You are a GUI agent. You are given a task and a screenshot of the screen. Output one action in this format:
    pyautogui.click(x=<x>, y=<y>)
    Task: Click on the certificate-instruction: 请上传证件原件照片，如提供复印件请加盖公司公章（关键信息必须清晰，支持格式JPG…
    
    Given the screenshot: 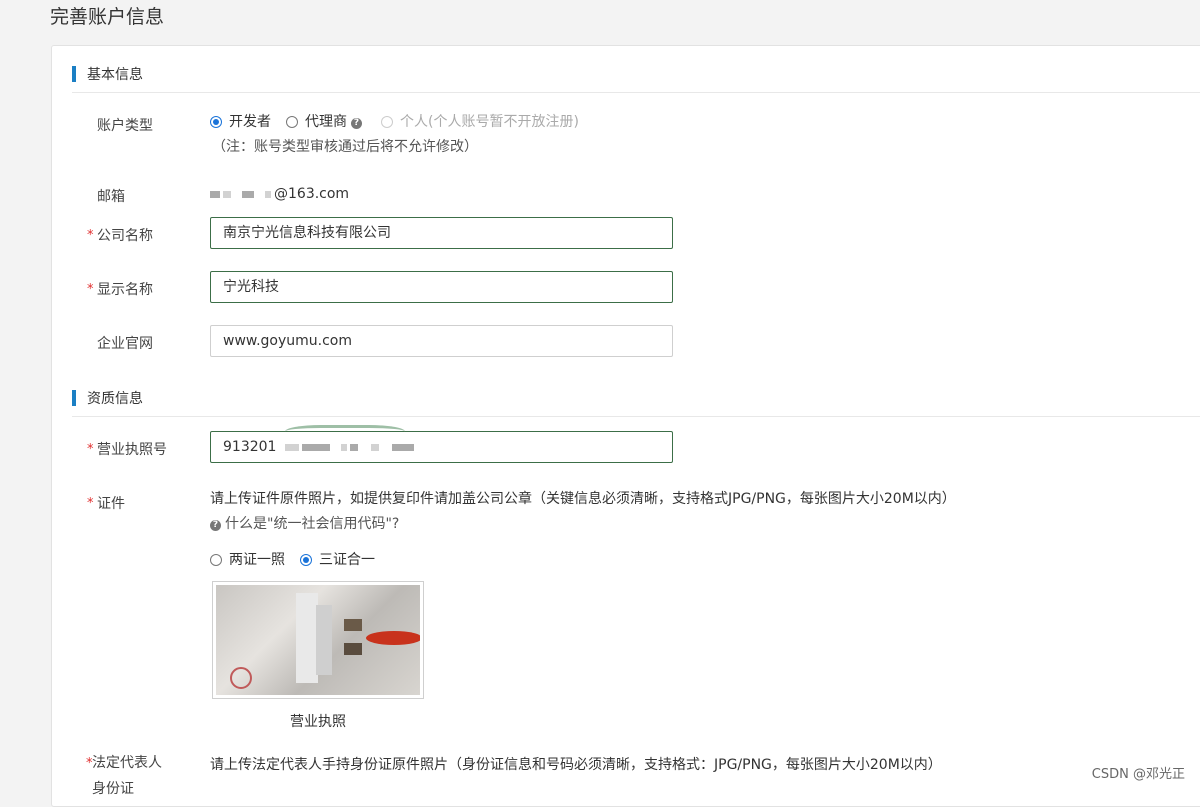 What is the action you would take?
    pyautogui.click(x=583, y=499)
    